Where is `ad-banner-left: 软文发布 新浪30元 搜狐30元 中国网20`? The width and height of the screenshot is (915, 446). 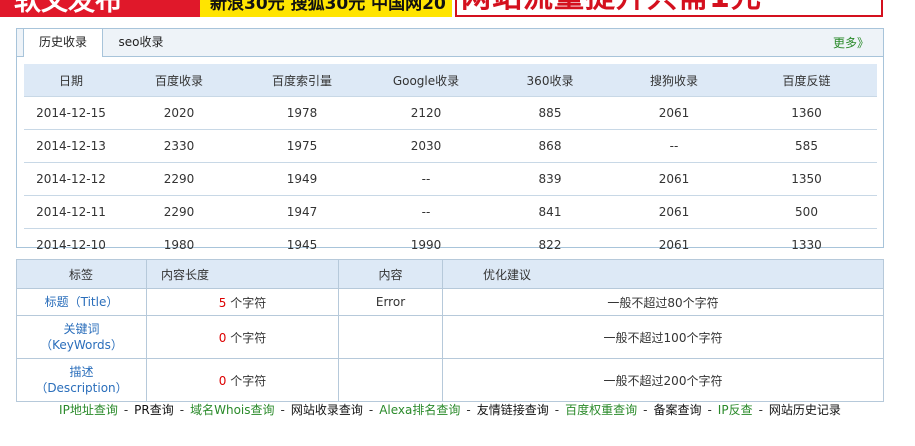 ad-banner-left: 软文发布 新浪30元 搜狐30元 中国网20 is located at coordinates (226, 8).